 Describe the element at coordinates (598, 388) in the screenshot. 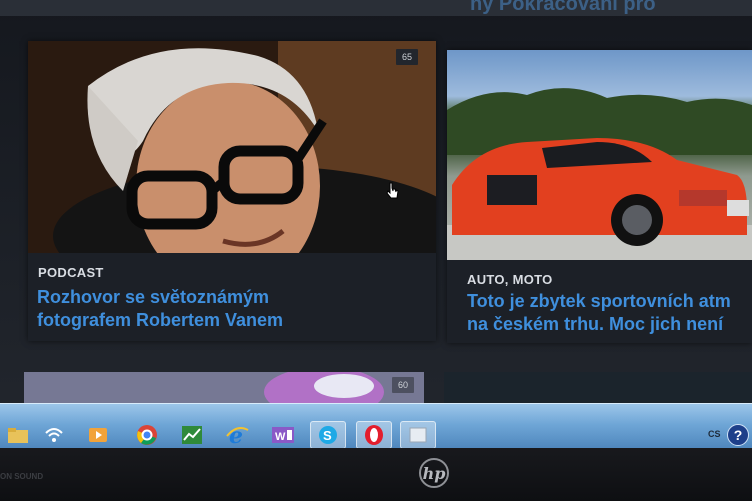

I see `article-card-preview` at that location.